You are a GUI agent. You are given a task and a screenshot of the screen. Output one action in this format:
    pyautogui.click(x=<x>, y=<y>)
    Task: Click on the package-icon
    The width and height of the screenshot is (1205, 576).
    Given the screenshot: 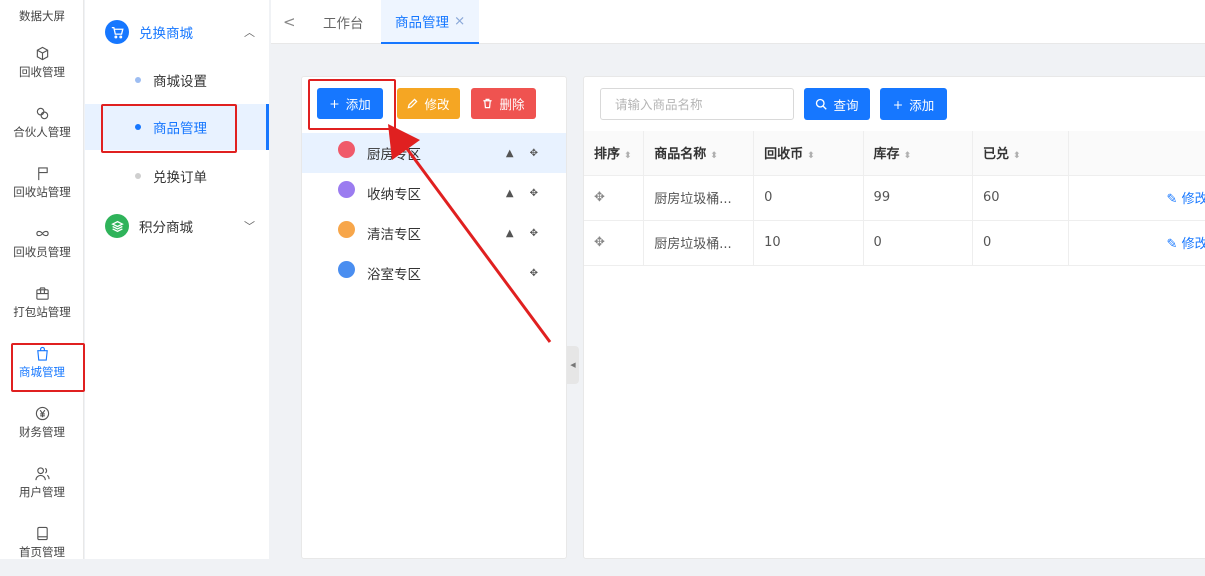 What is the action you would take?
    pyautogui.click(x=42, y=293)
    